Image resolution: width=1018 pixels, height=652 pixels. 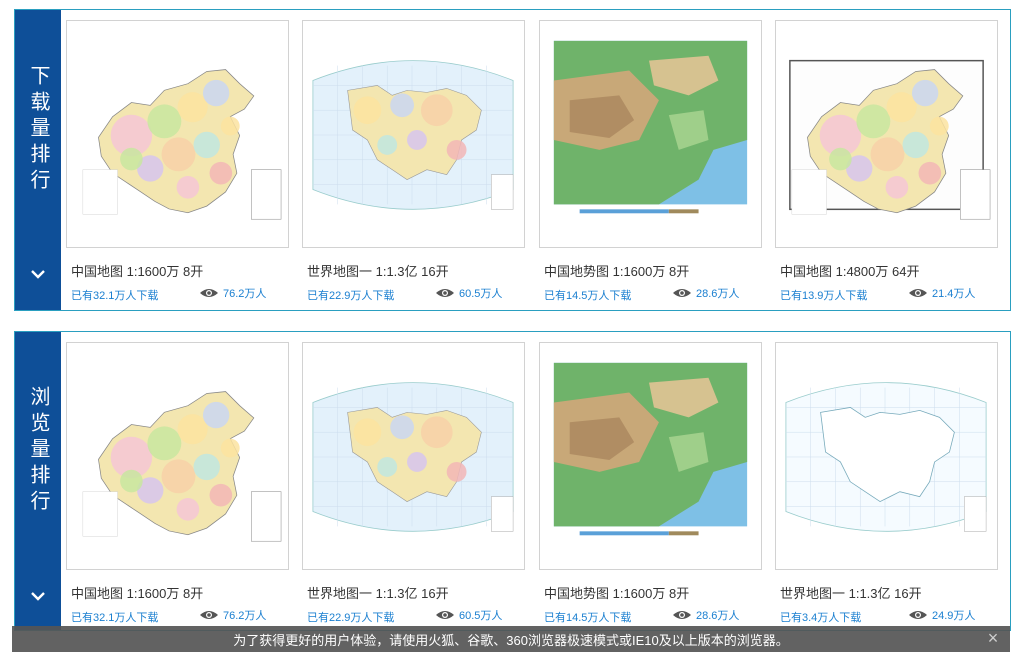 I want to click on view-count-value: 24.9万人, so click(x=954, y=616).